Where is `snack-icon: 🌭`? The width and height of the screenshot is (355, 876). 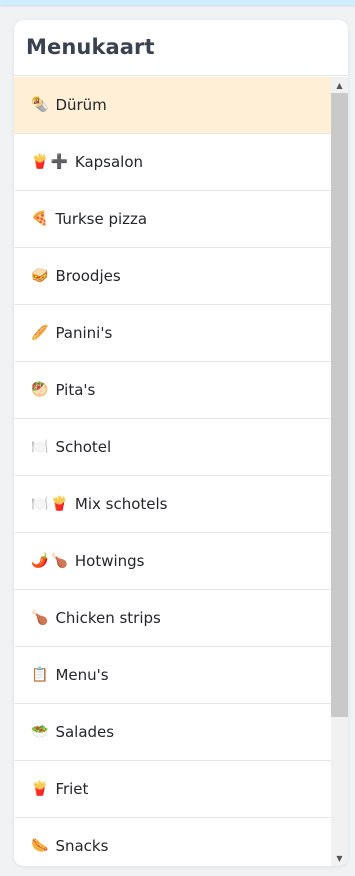
snack-icon: 🌭 is located at coordinates (40, 846).